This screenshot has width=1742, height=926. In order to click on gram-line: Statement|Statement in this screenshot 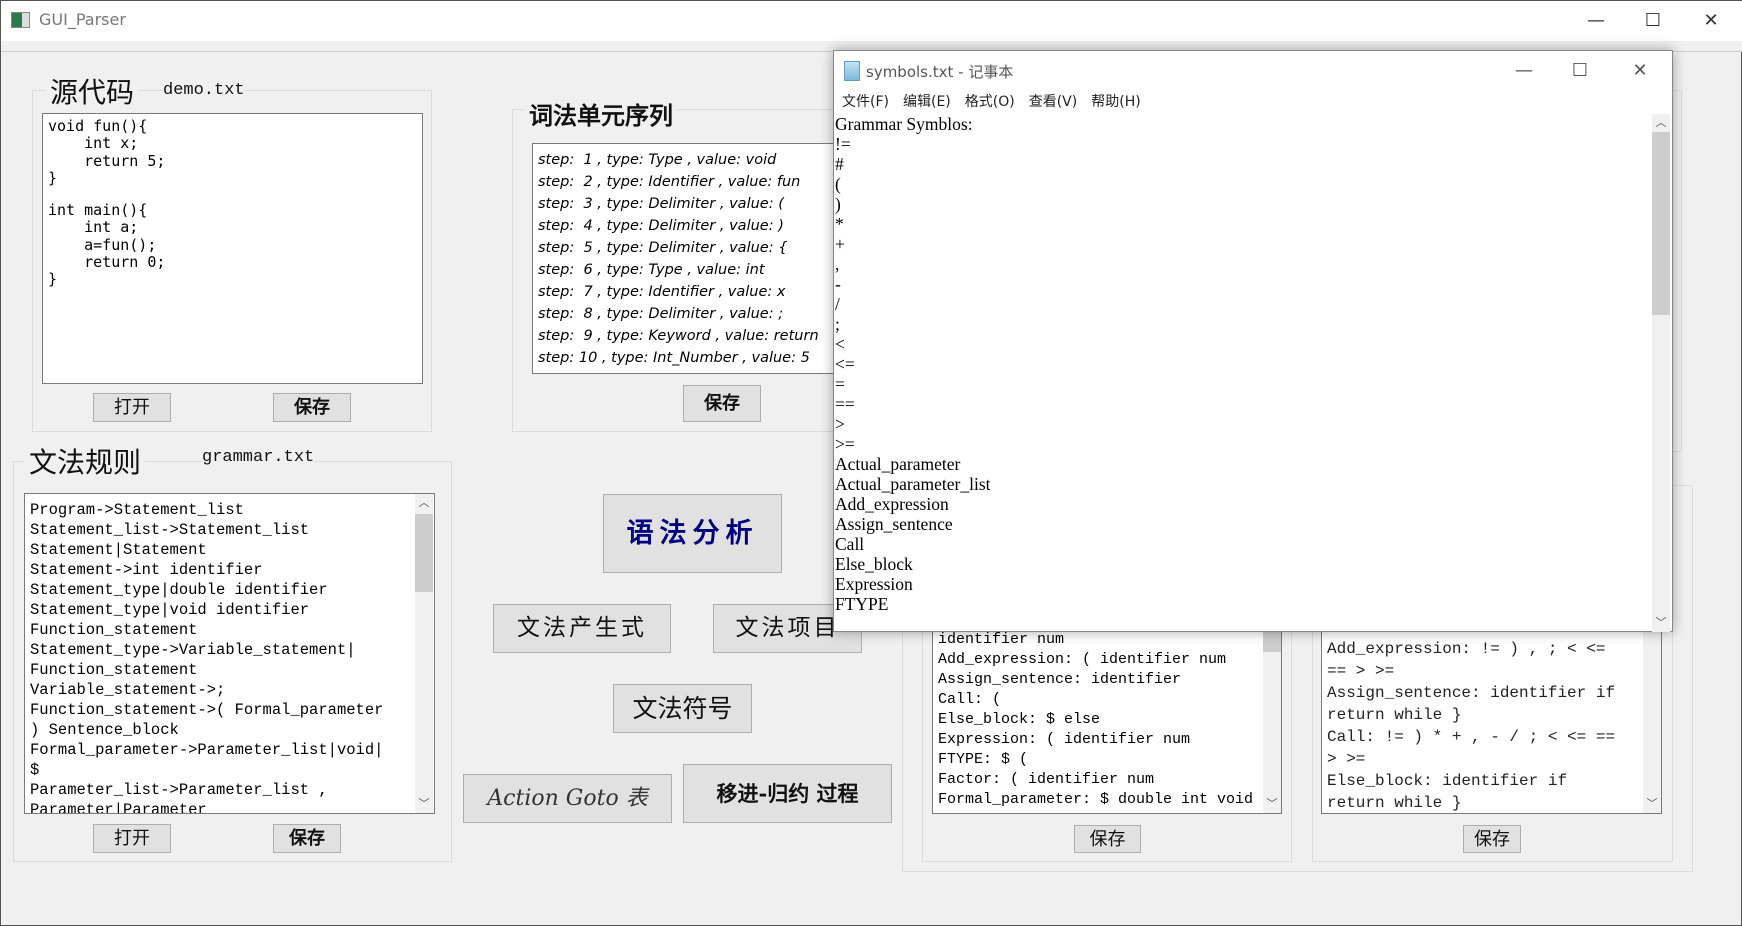, I will do `click(118, 550)`.